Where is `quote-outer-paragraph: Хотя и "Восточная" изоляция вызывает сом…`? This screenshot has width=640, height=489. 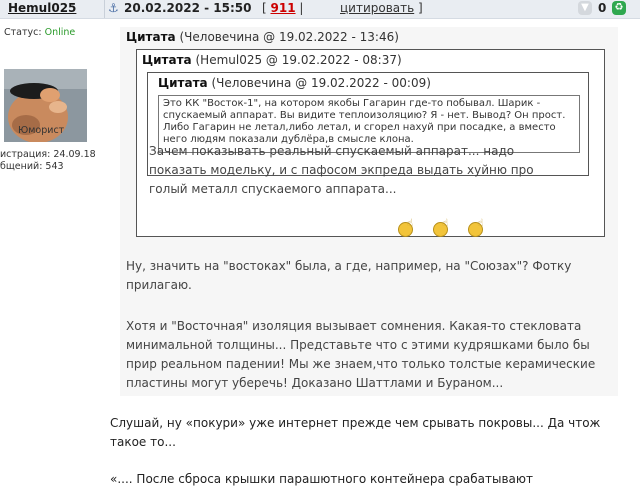 quote-outer-paragraph: Хотя и "Восточная" изоляция вызывает сом… is located at coordinates (361, 354).